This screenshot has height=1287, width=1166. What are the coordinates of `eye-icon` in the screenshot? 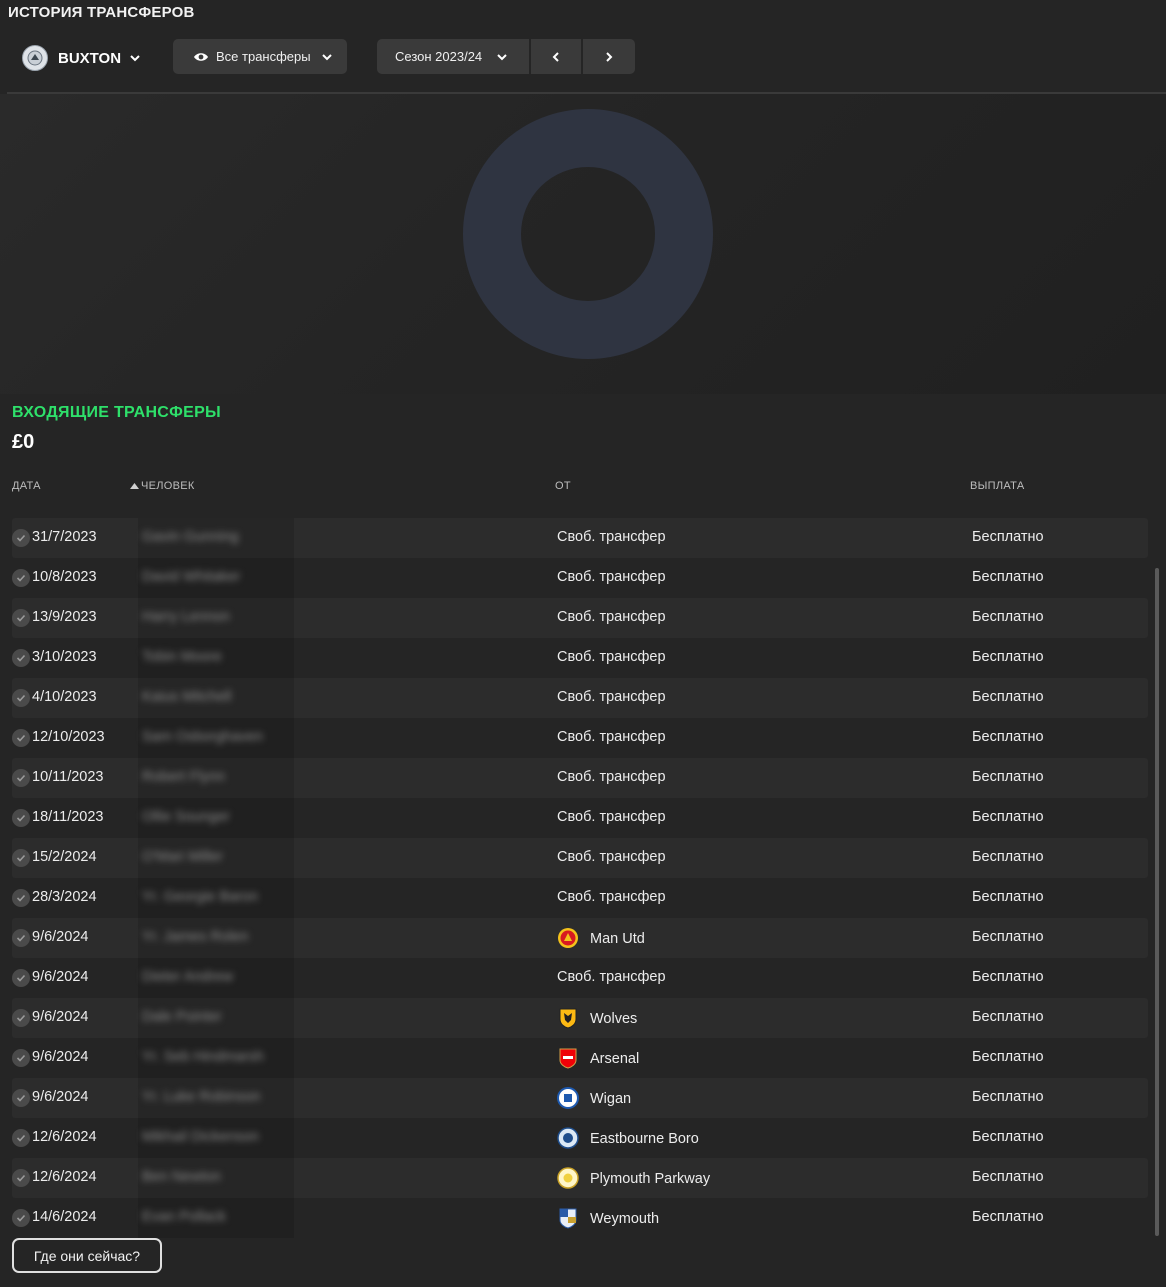 It's located at (201, 56).